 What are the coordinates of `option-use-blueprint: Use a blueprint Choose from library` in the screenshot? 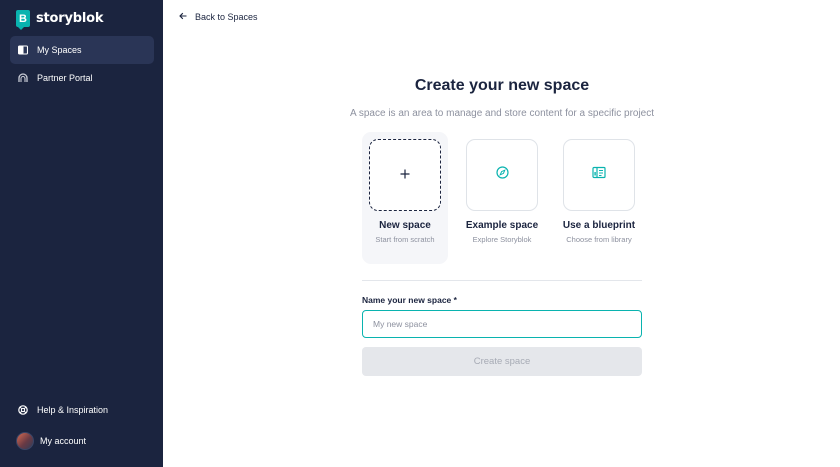 It's located at (599, 198).